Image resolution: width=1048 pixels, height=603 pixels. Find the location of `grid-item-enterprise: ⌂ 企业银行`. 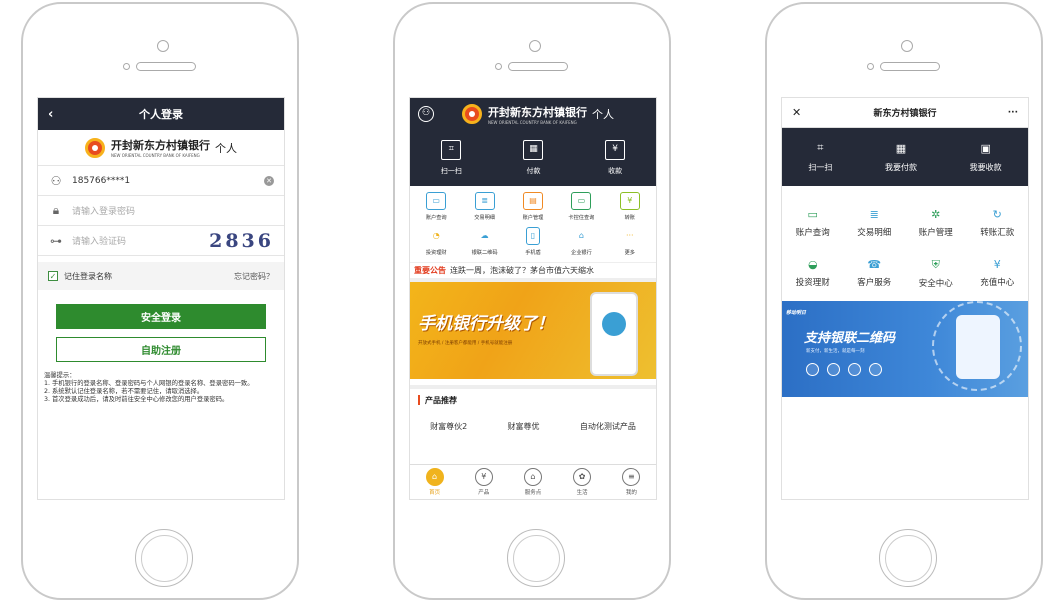

grid-item-enterprise: ⌂ 企业银行 is located at coordinates (581, 241).